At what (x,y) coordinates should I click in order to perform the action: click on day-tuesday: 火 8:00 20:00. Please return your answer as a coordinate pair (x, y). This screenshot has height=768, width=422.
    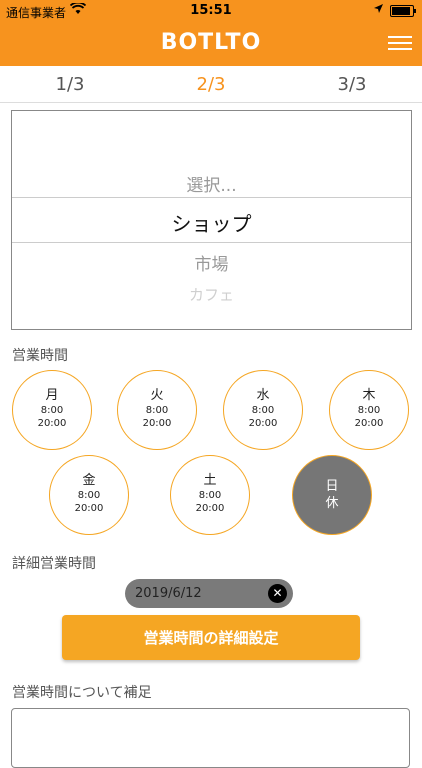
    Looking at the image, I should click on (157, 410).